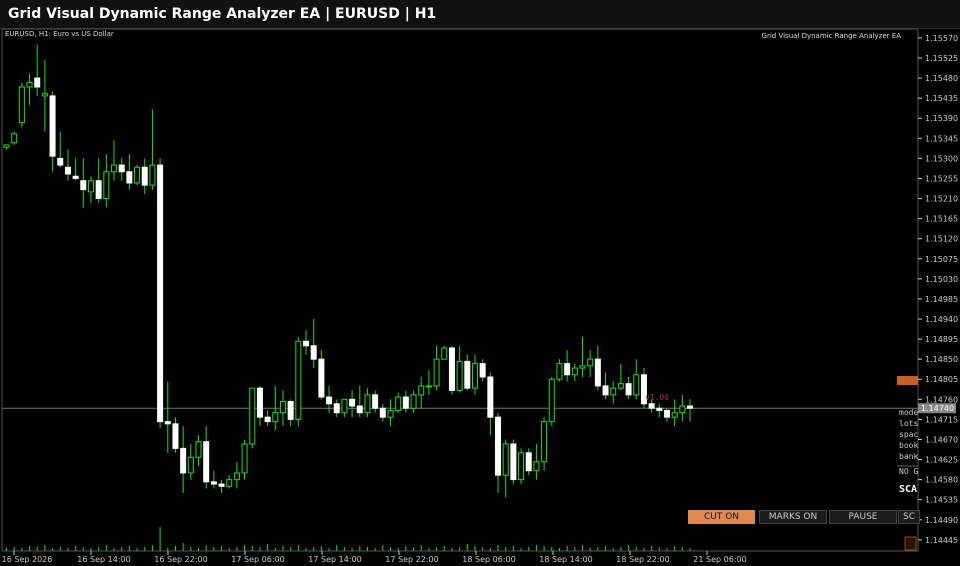 This screenshot has height=566, width=960. I want to click on price-tick-label: 1.15030, so click(941, 279).